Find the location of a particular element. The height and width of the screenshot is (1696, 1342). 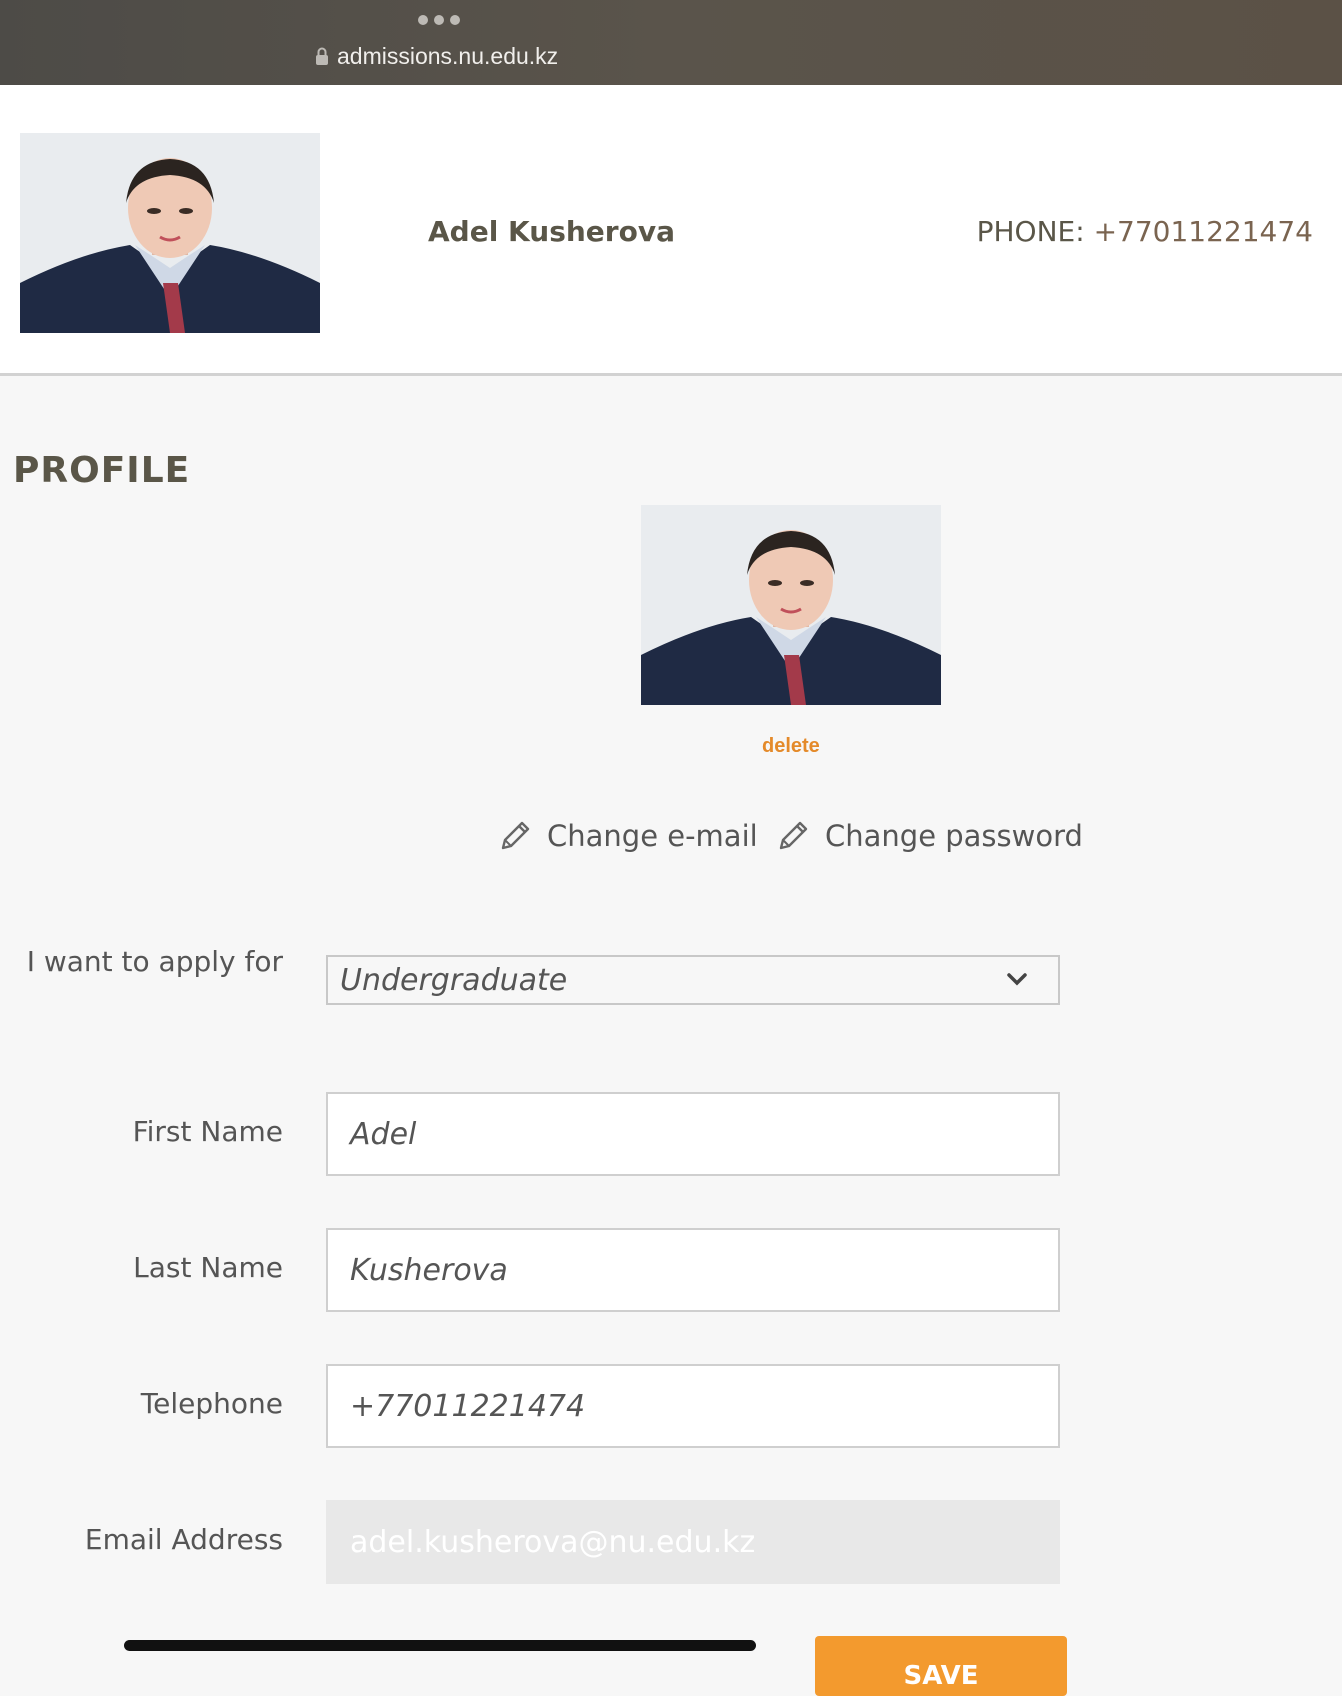

applicant-name: Adel Kusherova is located at coordinates (551, 231).